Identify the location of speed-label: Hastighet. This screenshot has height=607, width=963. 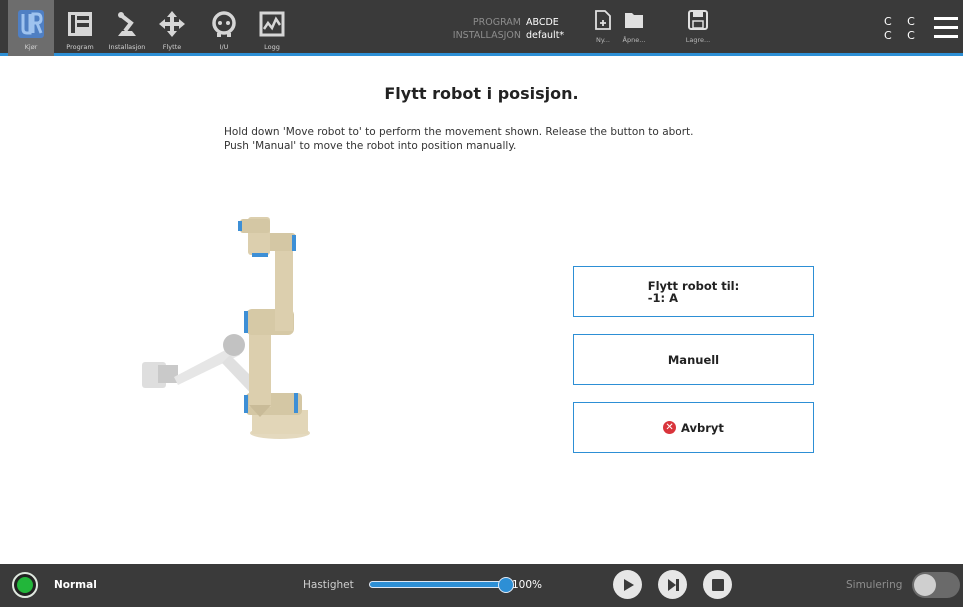
(328, 585).